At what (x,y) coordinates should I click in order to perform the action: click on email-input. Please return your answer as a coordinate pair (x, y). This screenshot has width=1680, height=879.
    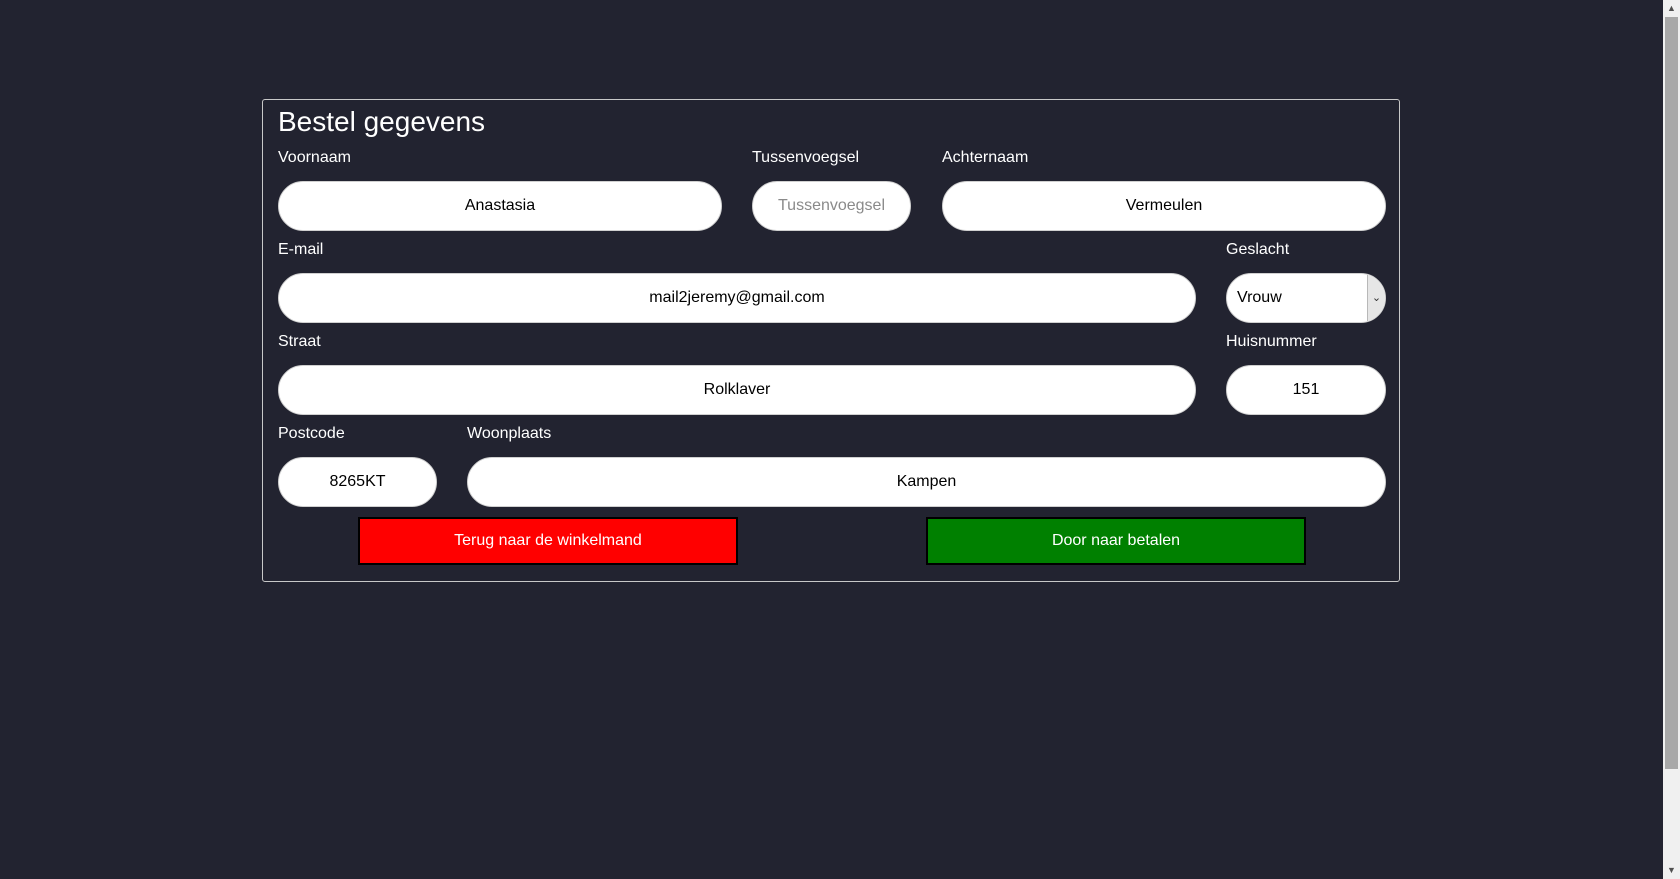
    Looking at the image, I should click on (737, 298).